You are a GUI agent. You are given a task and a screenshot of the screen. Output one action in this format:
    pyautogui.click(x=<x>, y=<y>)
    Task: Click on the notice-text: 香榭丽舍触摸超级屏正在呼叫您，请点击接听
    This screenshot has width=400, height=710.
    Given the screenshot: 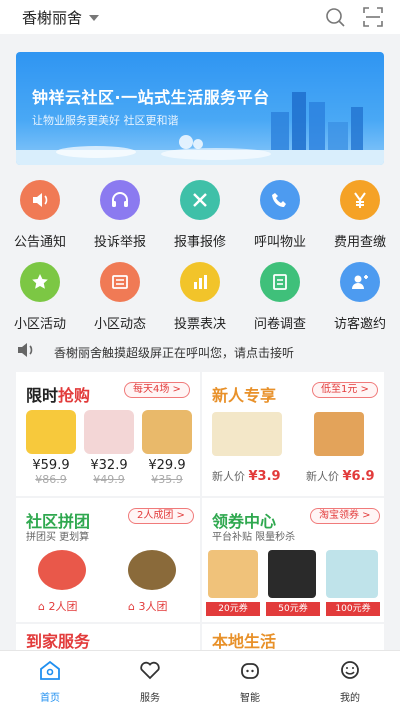 What is the action you would take?
    pyautogui.click(x=174, y=352)
    